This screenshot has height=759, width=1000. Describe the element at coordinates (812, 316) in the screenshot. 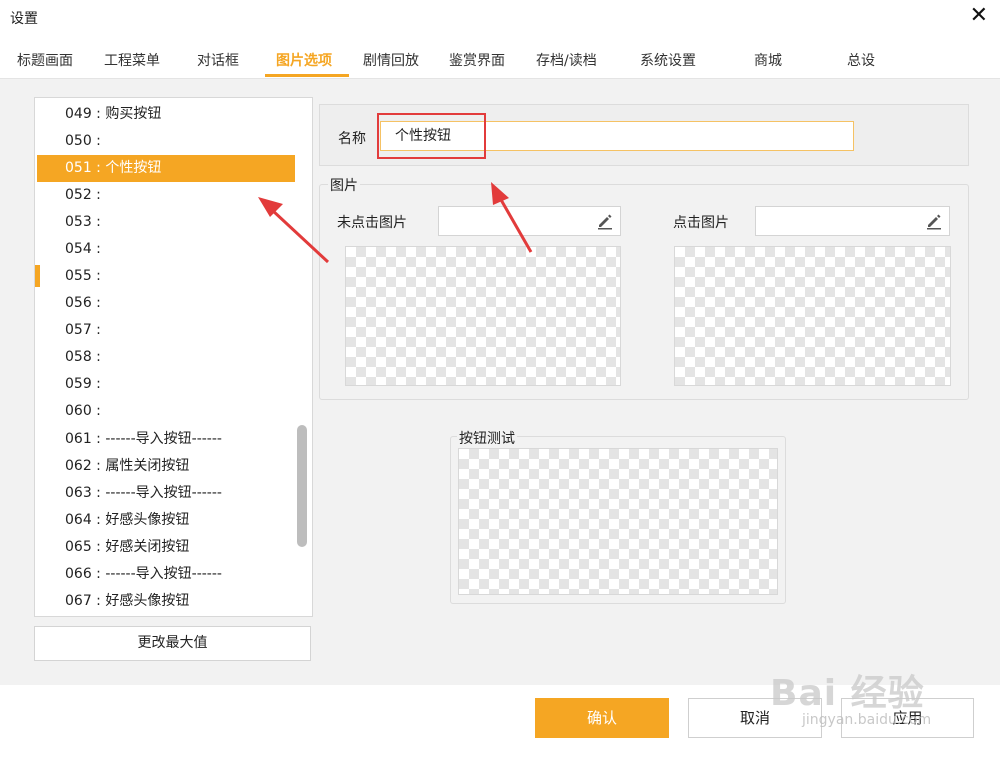

I see `clicked-image-preview` at that location.